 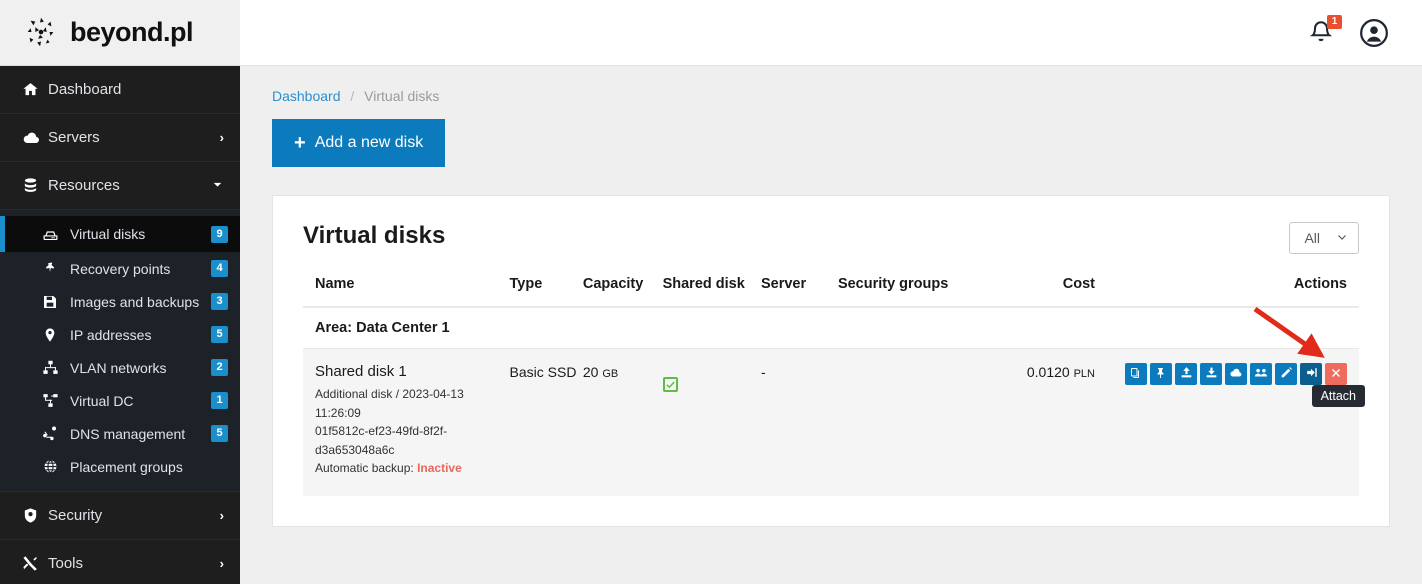 I want to click on attach-button, so click(x=1311, y=374).